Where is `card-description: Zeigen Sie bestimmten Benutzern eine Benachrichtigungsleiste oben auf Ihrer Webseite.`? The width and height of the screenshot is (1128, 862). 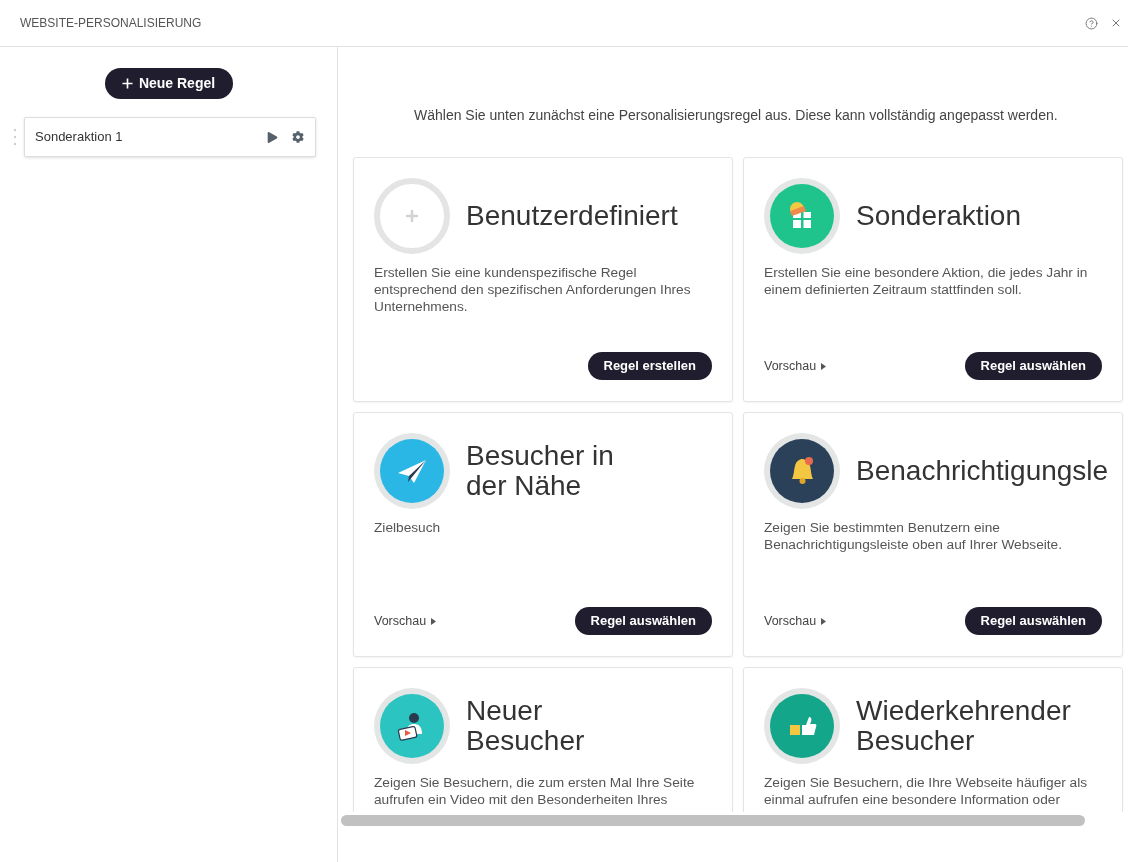
card-description: Zeigen Sie bestimmten Benutzern eine Benachrichtigungsleiste oben auf Ihrer Webseite. is located at coordinates (913, 536).